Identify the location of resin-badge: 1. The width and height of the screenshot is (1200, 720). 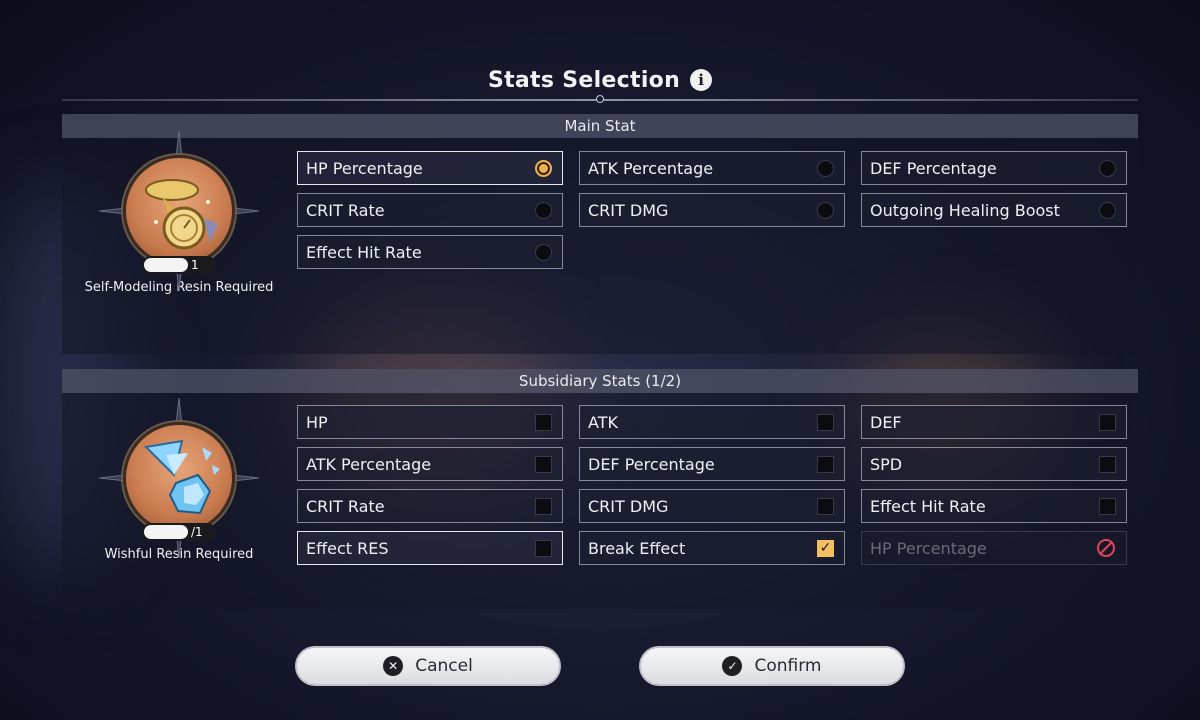
(179, 211).